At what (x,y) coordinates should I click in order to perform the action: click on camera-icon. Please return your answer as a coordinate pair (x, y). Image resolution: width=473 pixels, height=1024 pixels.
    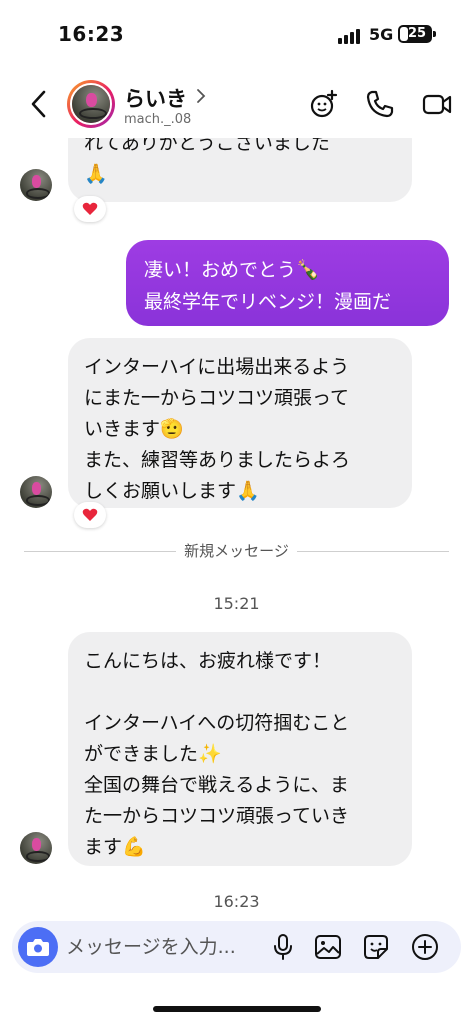
    Looking at the image, I should click on (38, 947).